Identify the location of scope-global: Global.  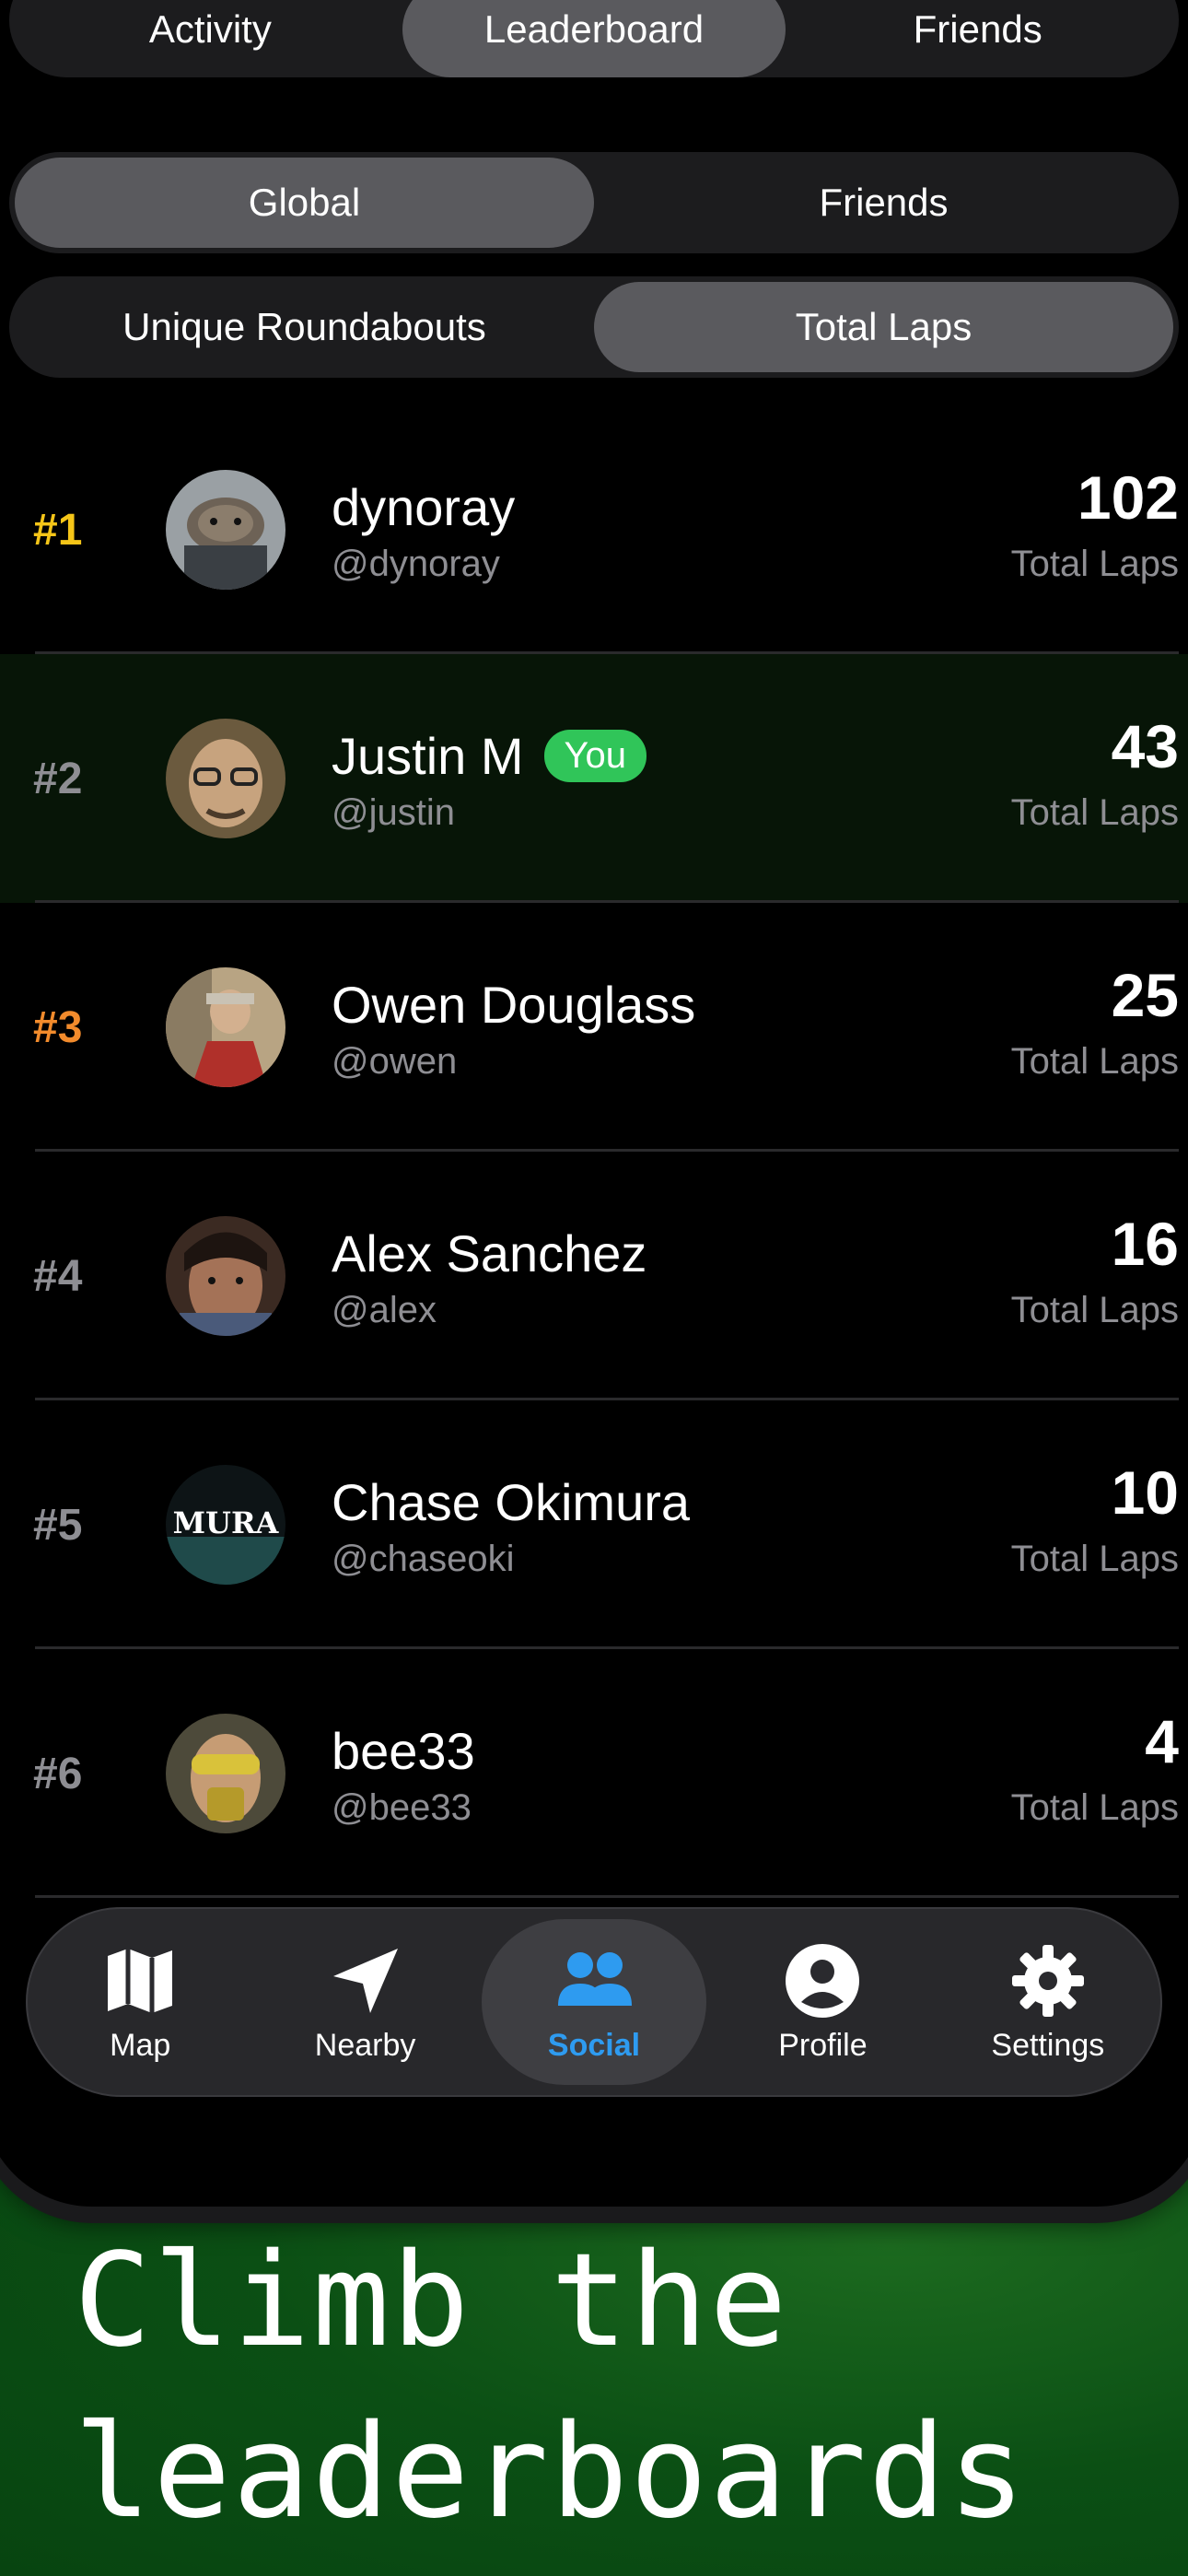
(304, 203).